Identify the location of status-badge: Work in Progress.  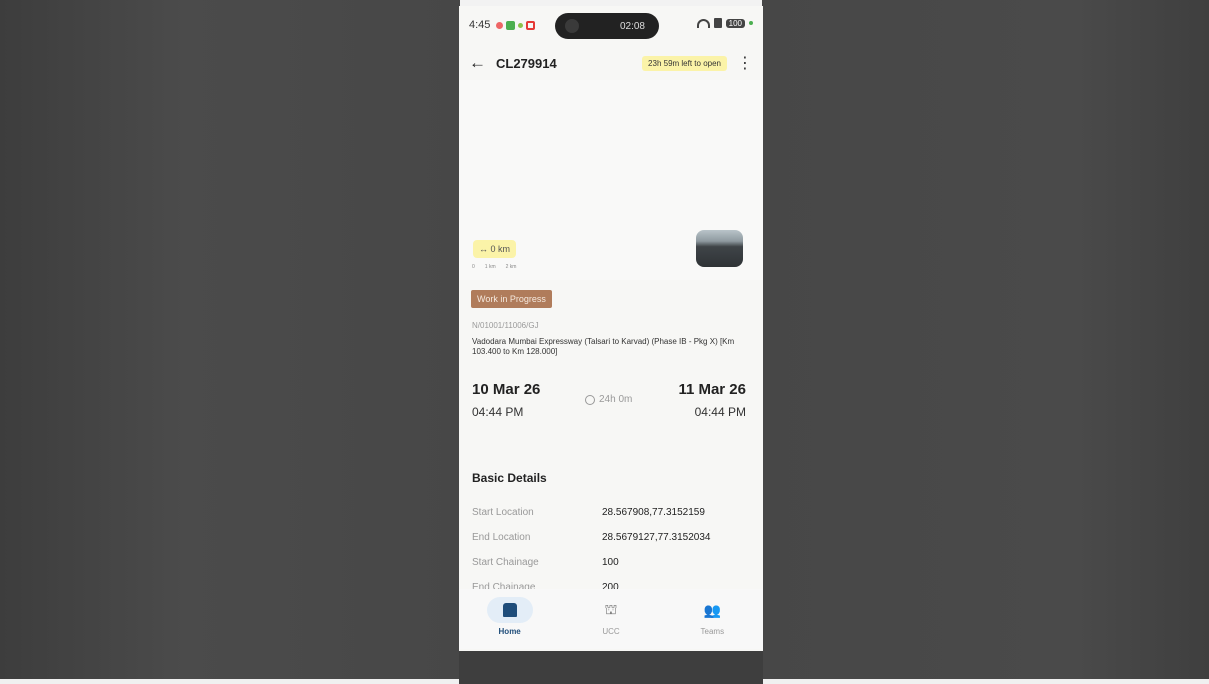
(511, 299).